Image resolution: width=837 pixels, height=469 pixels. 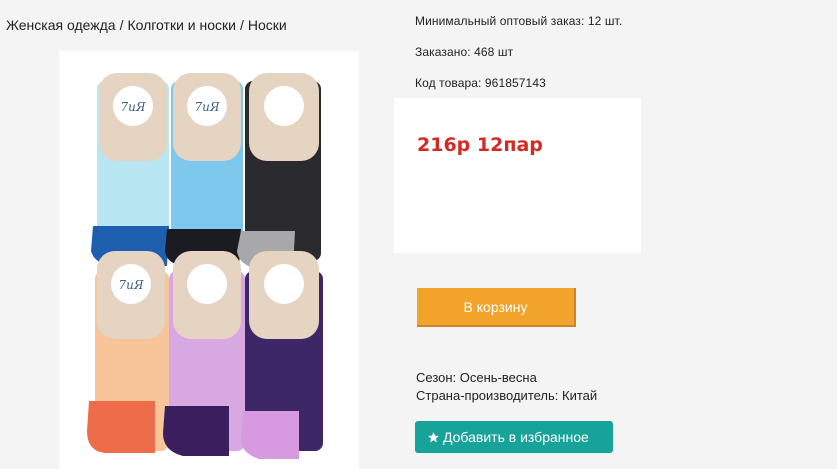 What do you see at coordinates (480, 145) in the screenshot?
I see `price: 216р 12пар` at bounding box center [480, 145].